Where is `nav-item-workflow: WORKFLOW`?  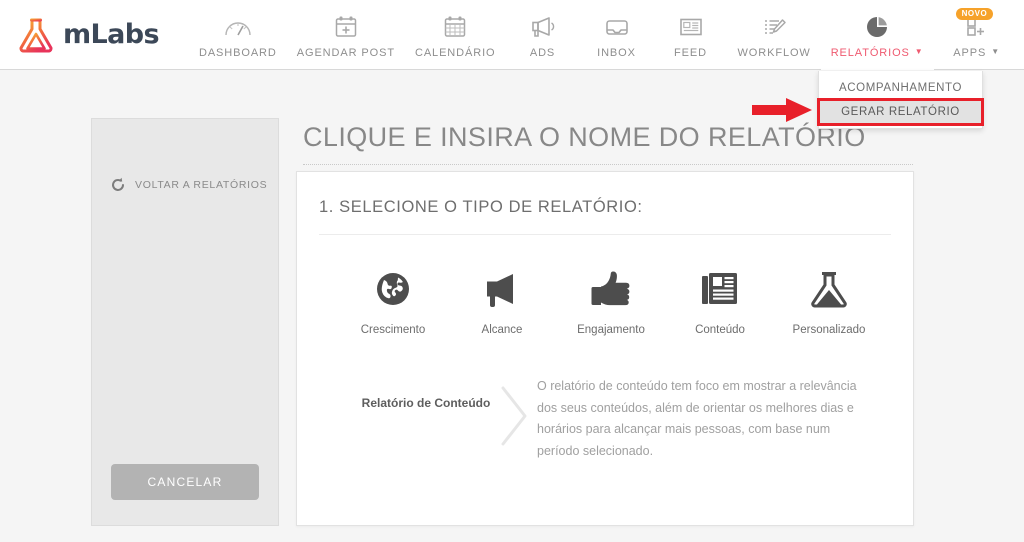
nav-item-workflow: WORKFLOW is located at coordinates (774, 35).